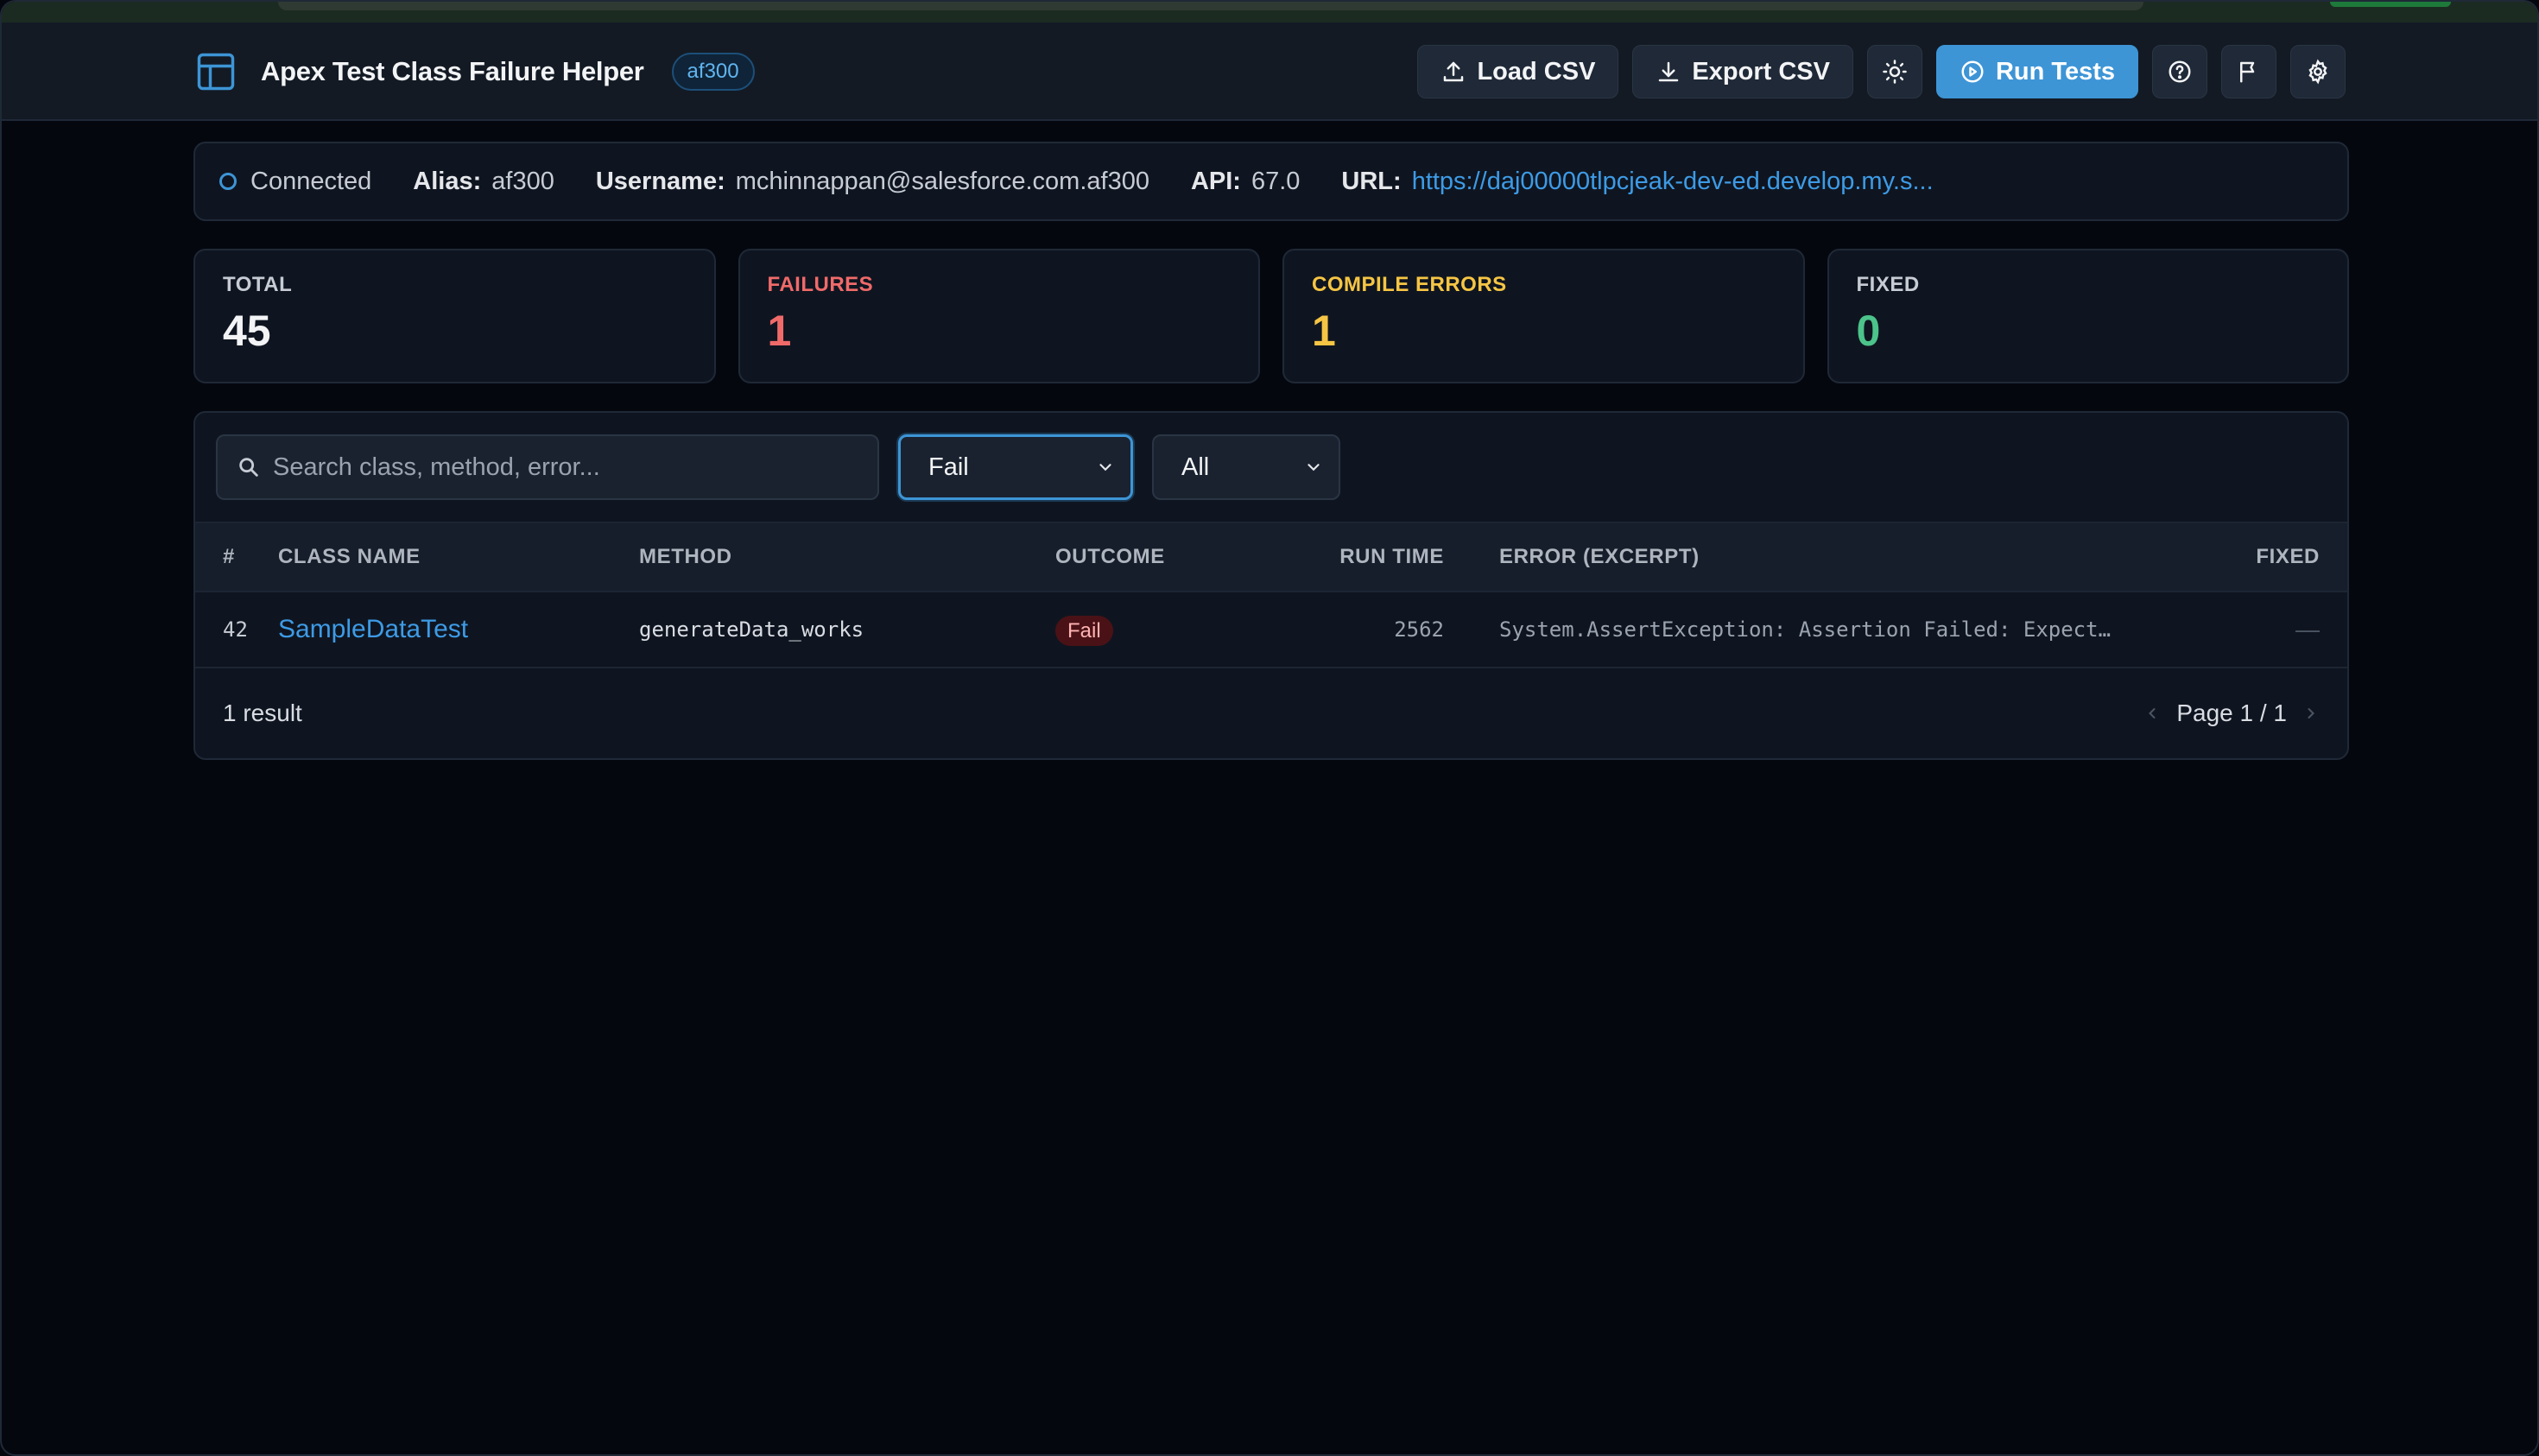  Describe the element at coordinates (522, 181) in the screenshot. I see `alias-value: af300` at that location.